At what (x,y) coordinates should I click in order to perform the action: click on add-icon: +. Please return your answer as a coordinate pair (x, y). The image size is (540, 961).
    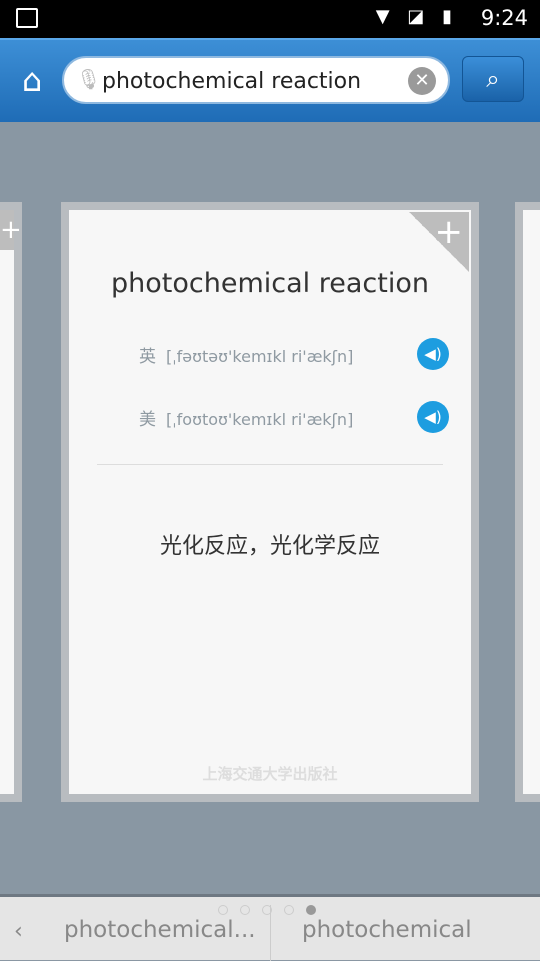
    Looking at the image, I should click on (11, 230).